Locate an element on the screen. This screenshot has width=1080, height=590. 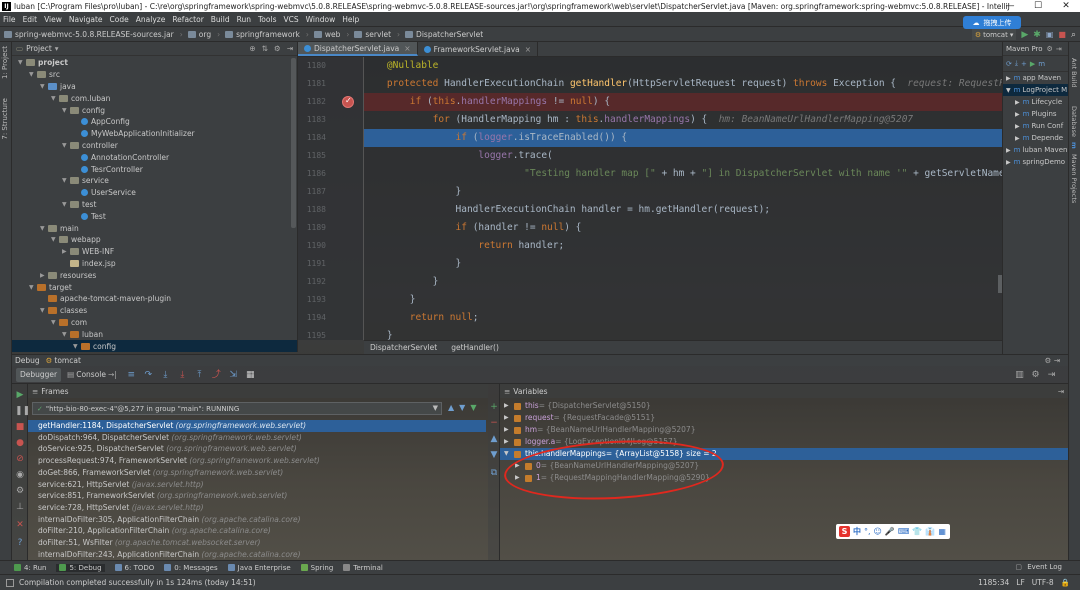
close-icon: ✕ is located at coordinates (20, 525).